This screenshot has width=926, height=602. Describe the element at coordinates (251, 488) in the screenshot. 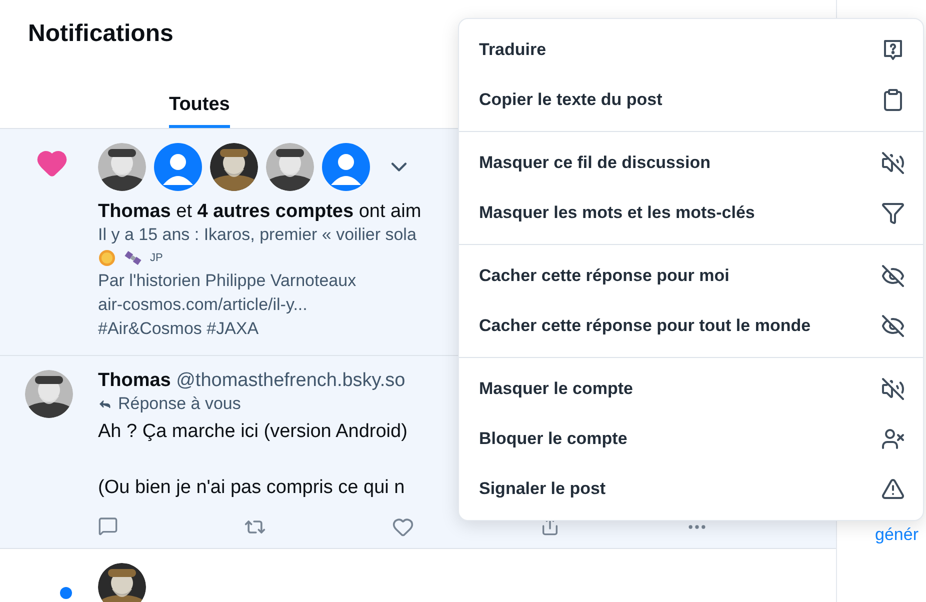

I see `post-text: (Ou bien je n'ai pas compris ce qui n` at that location.